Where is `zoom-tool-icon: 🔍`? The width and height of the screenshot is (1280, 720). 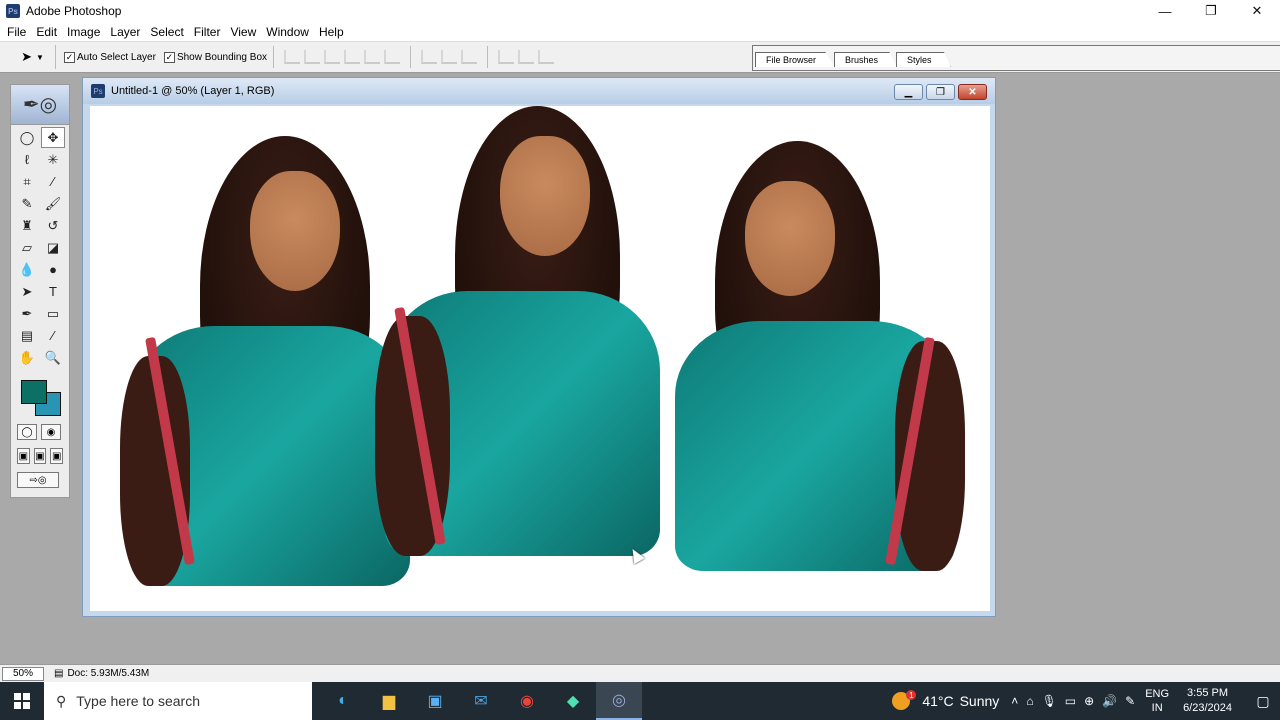 zoom-tool-icon: 🔍 is located at coordinates (53, 357).